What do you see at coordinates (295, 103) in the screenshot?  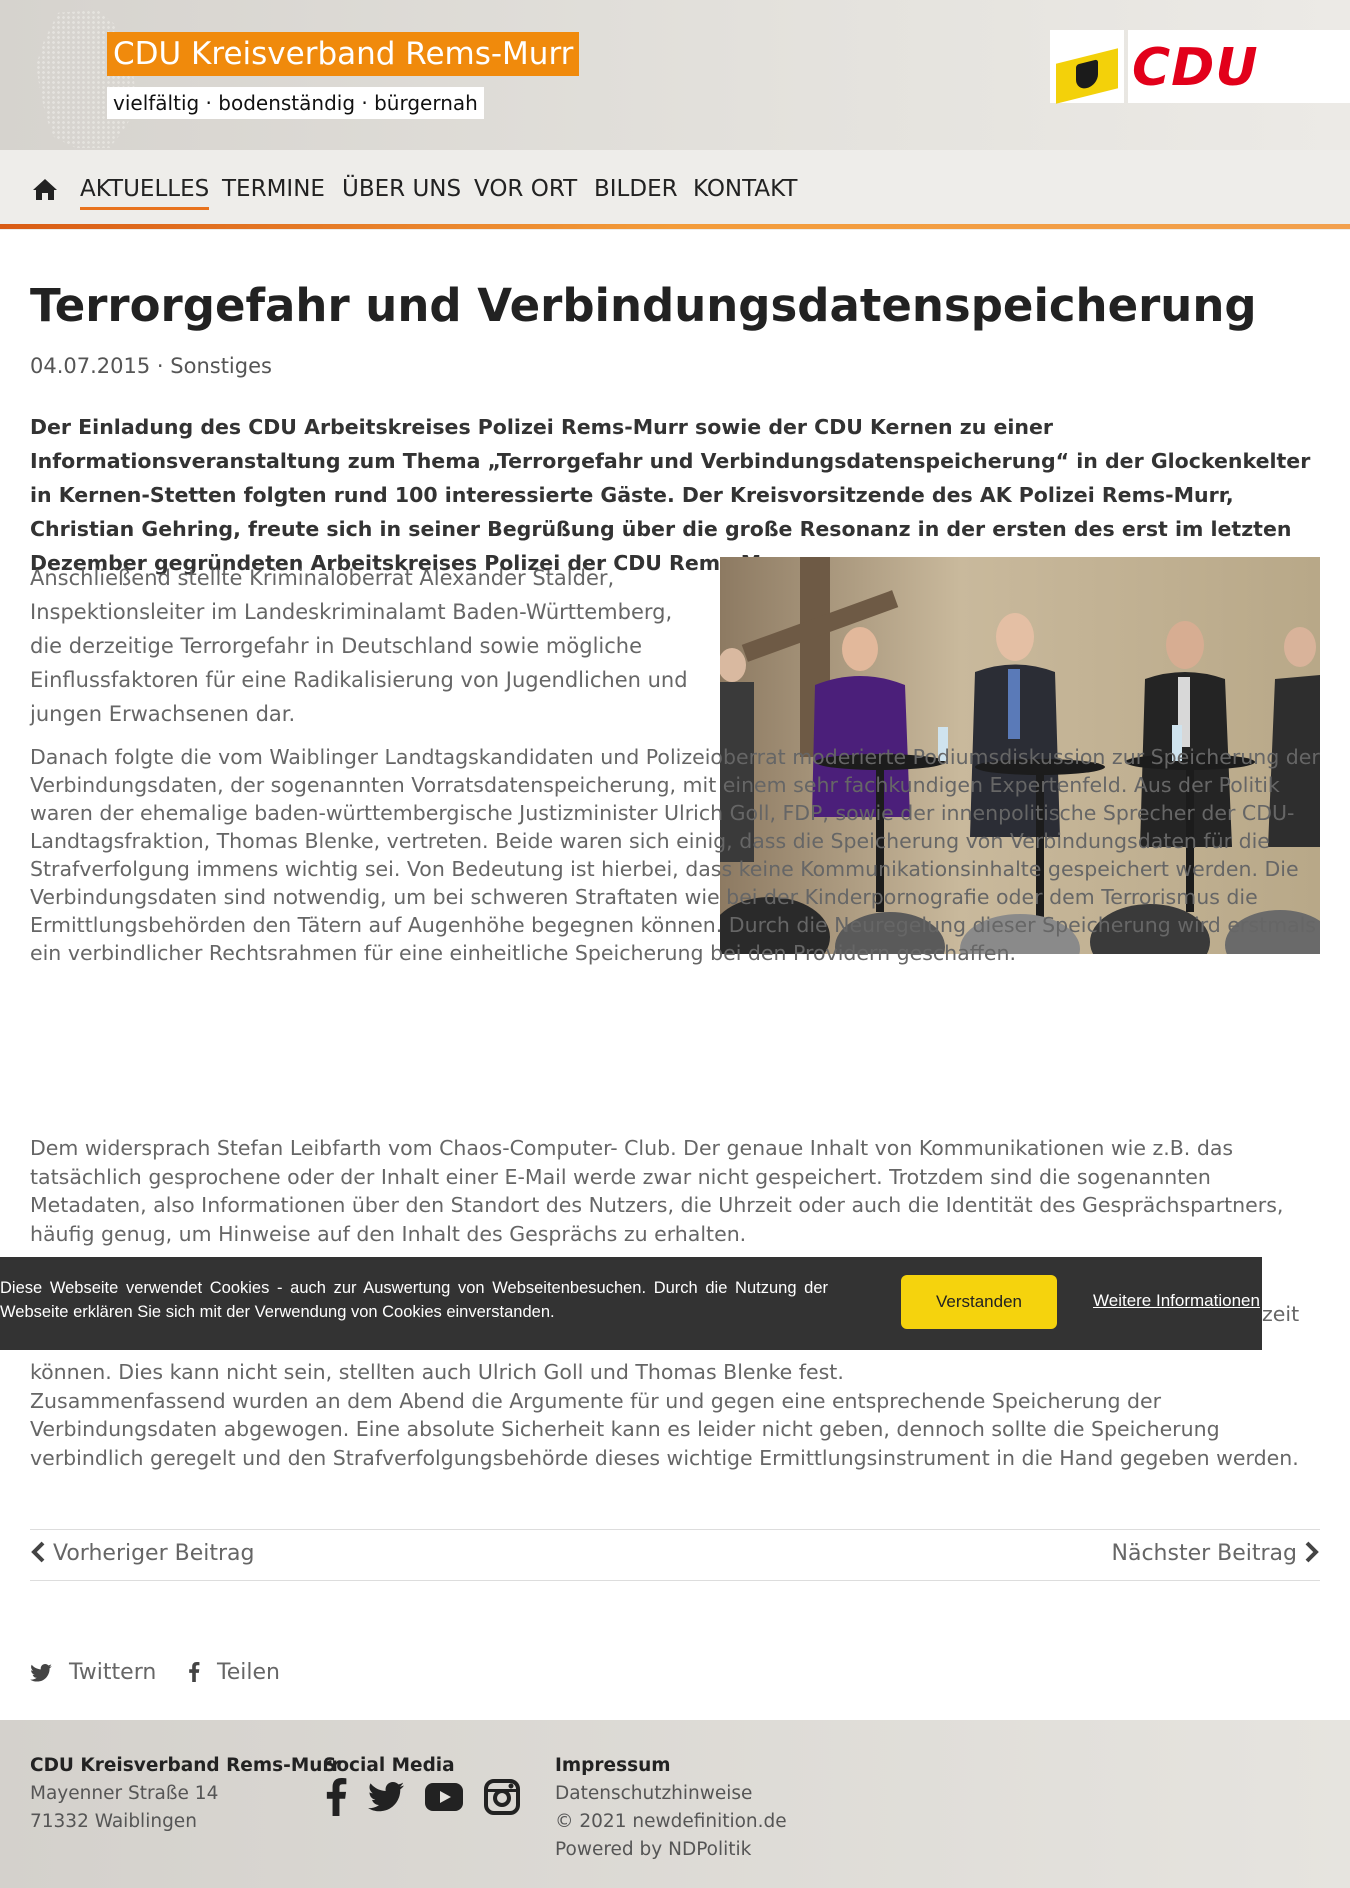 I see `site-tagline: vielfältig · bodenständig · bürgernah` at bounding box center [295, 103].